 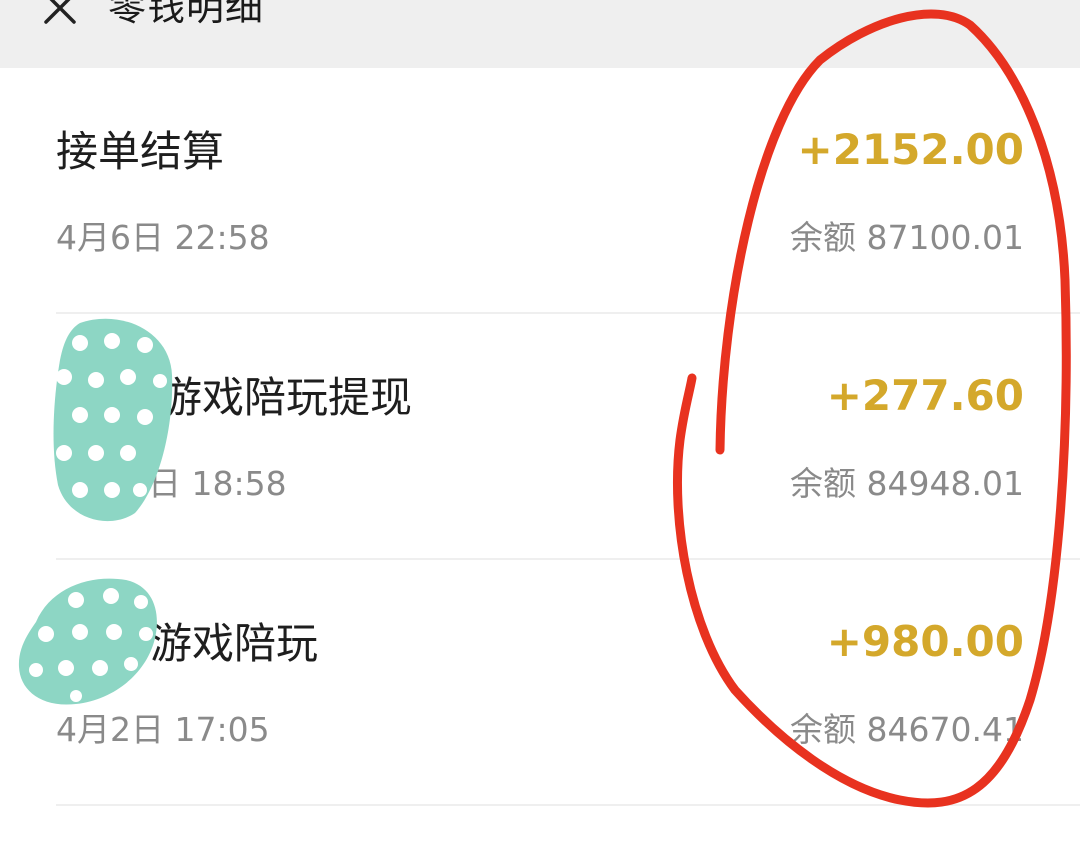 I want to click on row-divider, so click(x=568, y=805).